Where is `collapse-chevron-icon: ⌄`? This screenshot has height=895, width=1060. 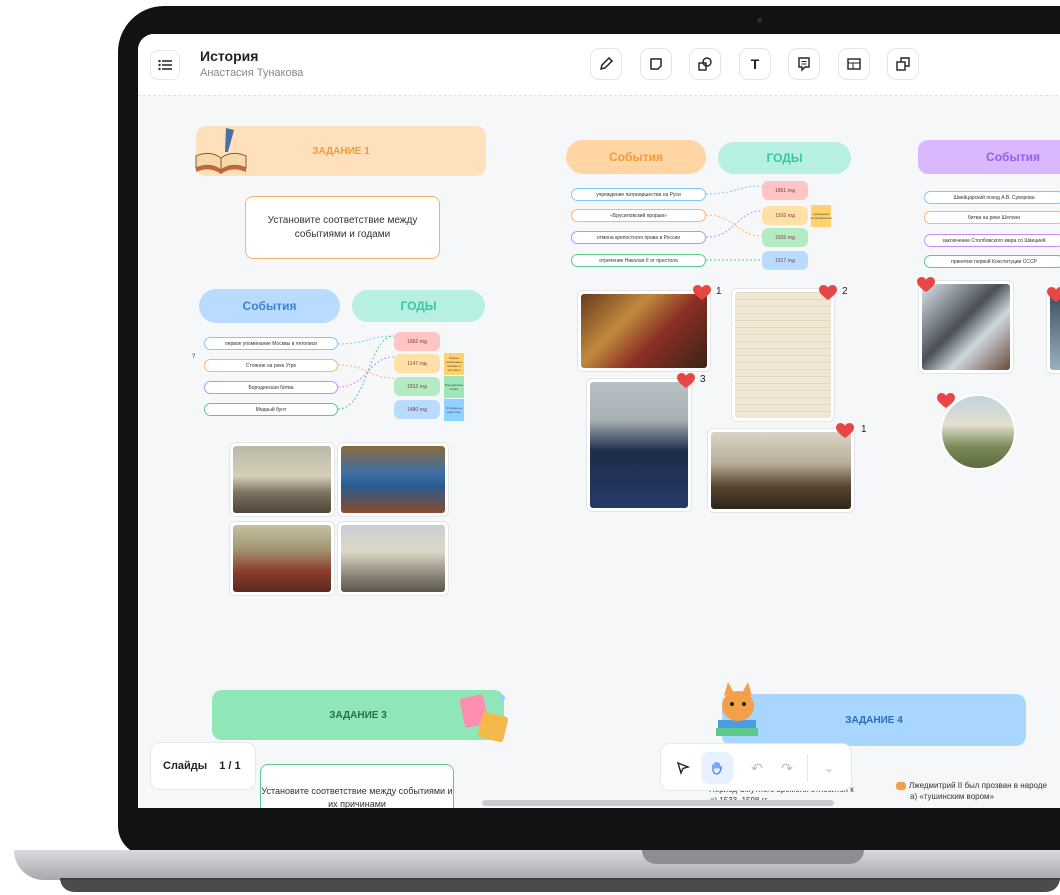
collapse-chevron-icon: ⌄ is located at coordinates (829, 768).